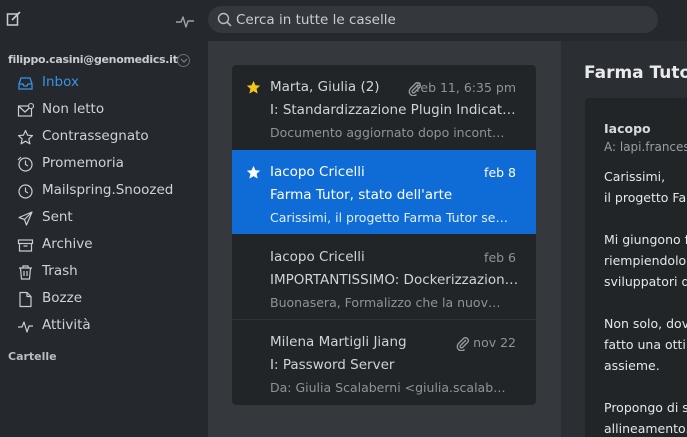  What do you see at coordinates (645, 239) in the screenshot?
I see `body-line: Mi giungono f` at bounding box center [645, 239].